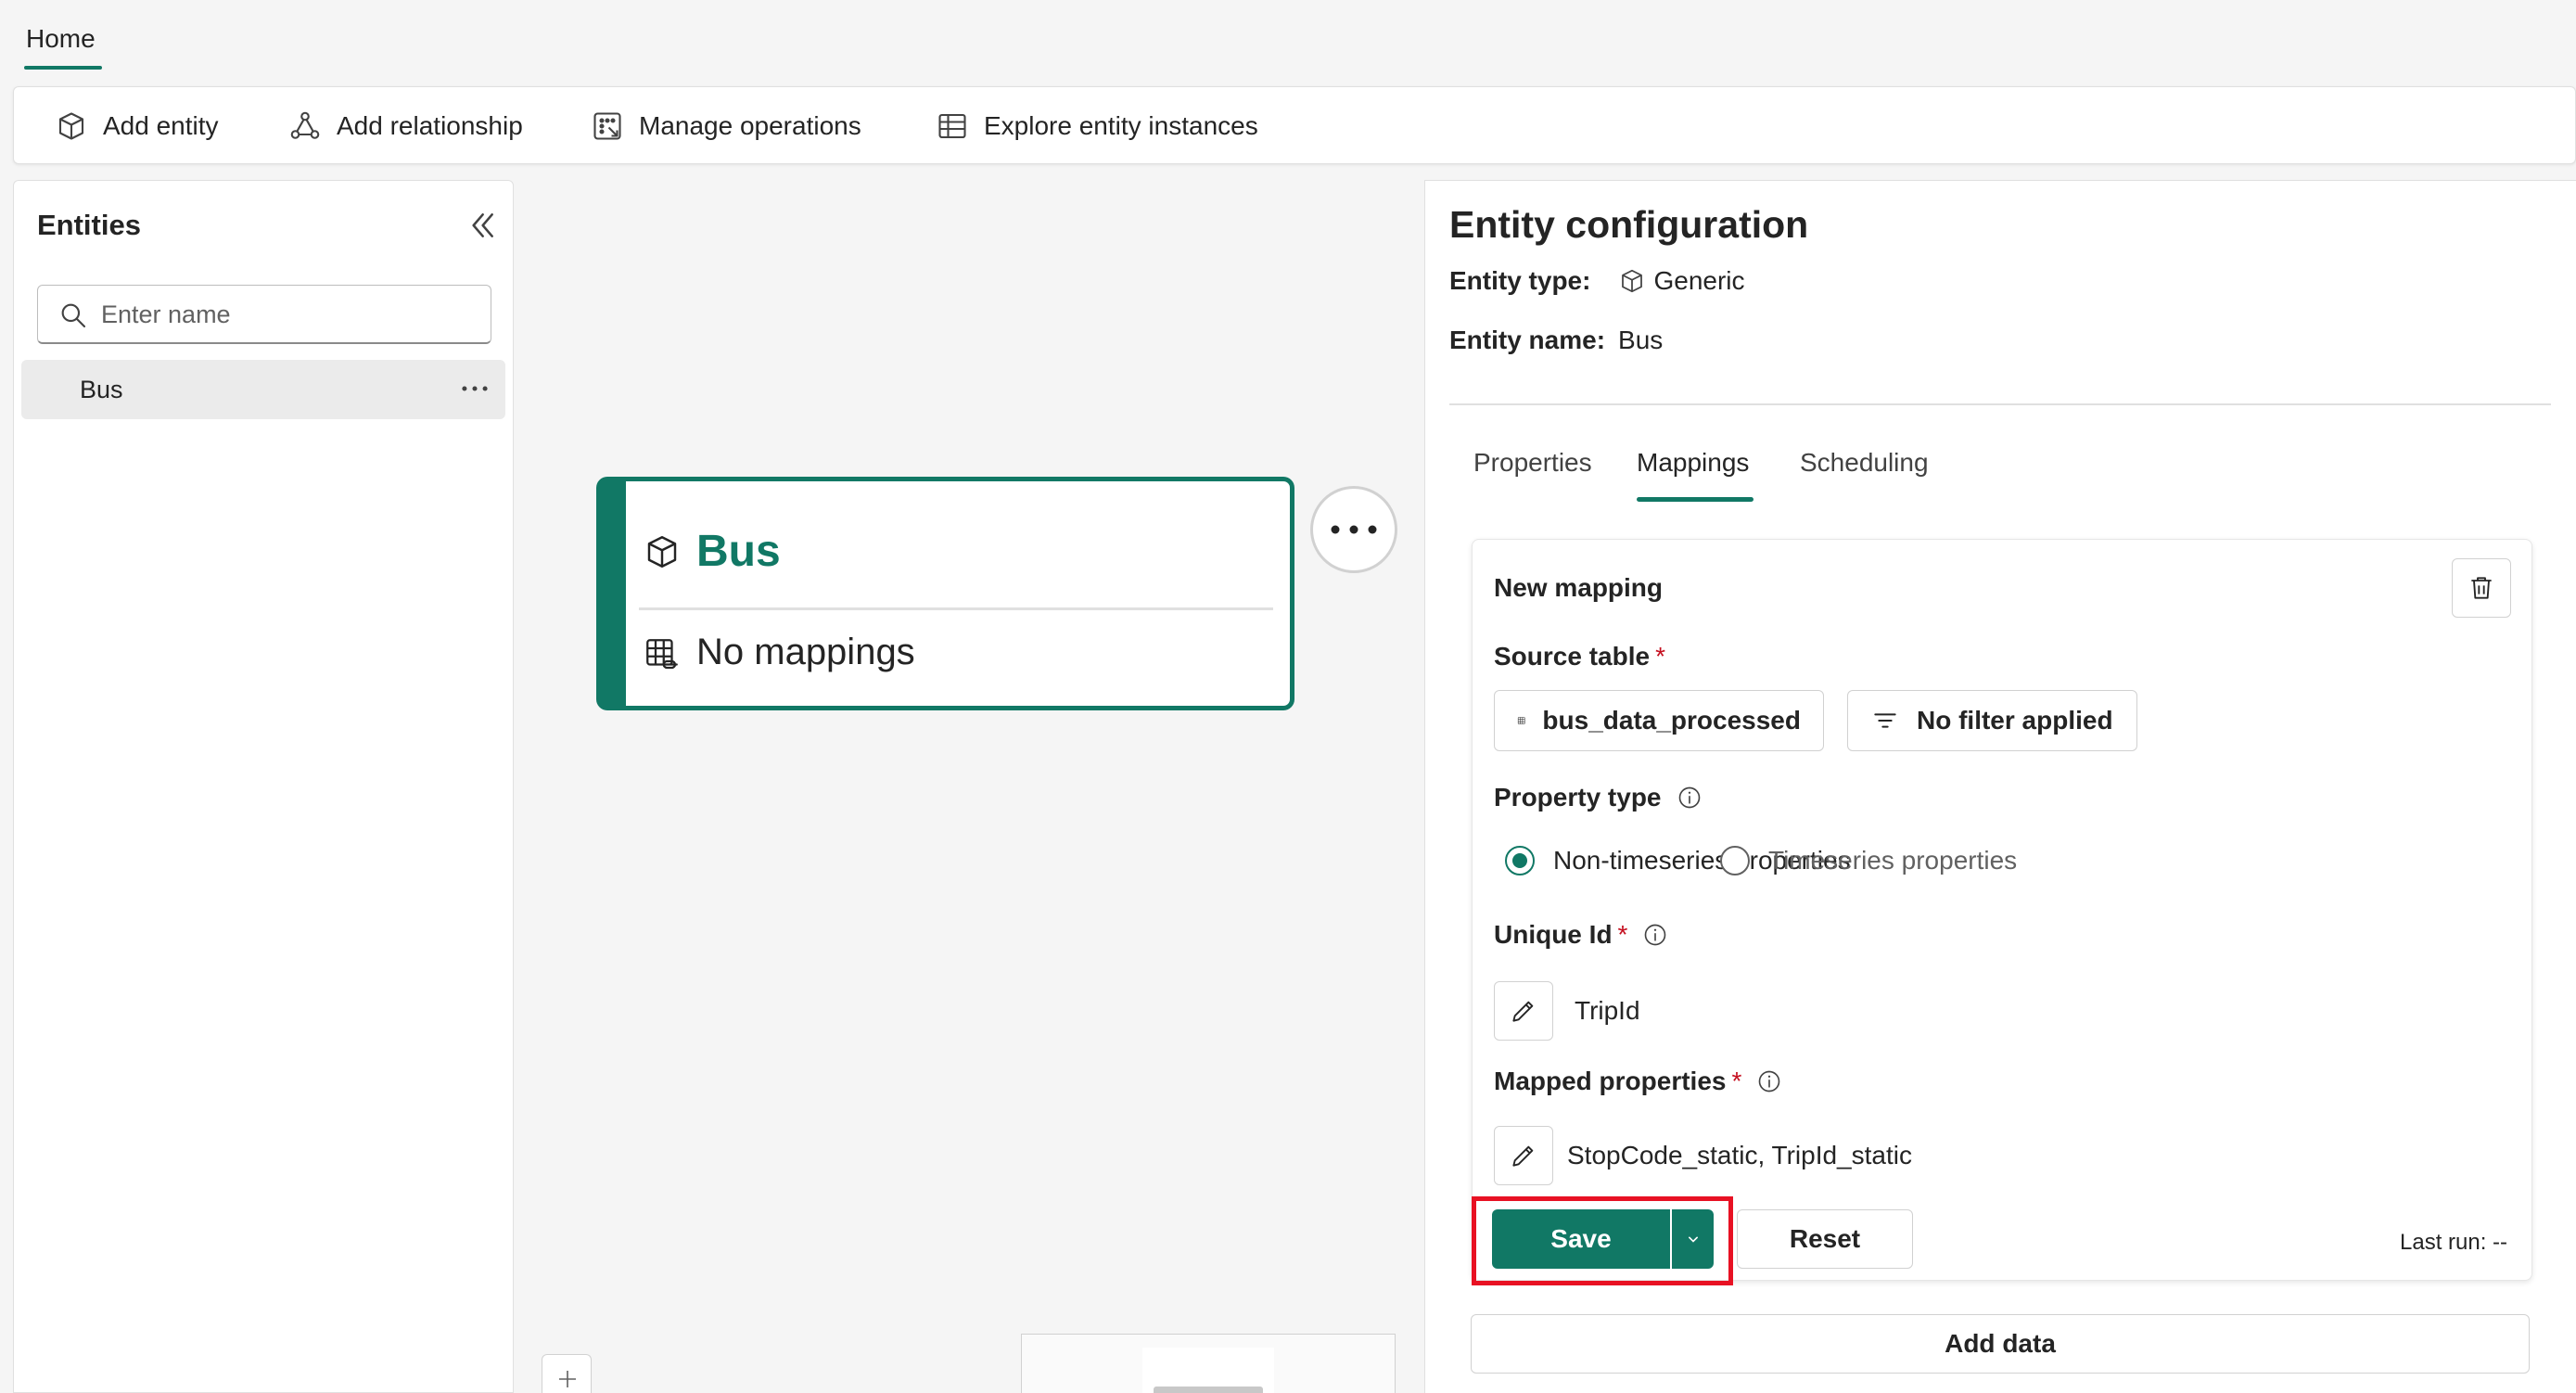  I want to click on top-tab-bar: Home, so click(1288, 40).